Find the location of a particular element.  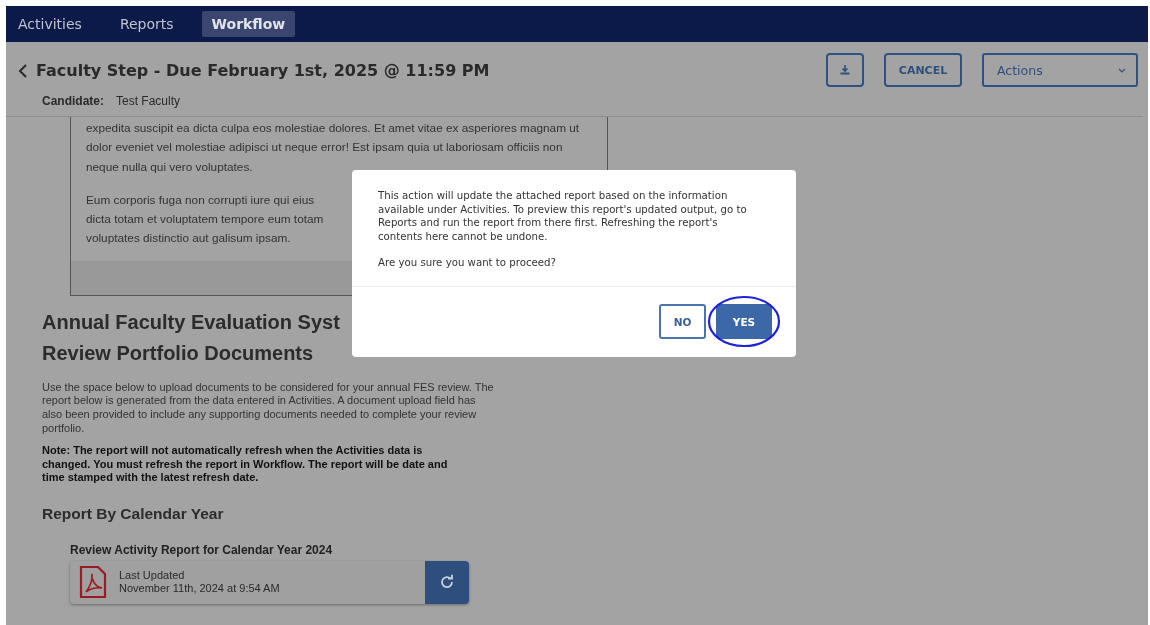

document-text-line: dicta totam et voluptatem tempore eum totam is located at coordinates (205, 220).